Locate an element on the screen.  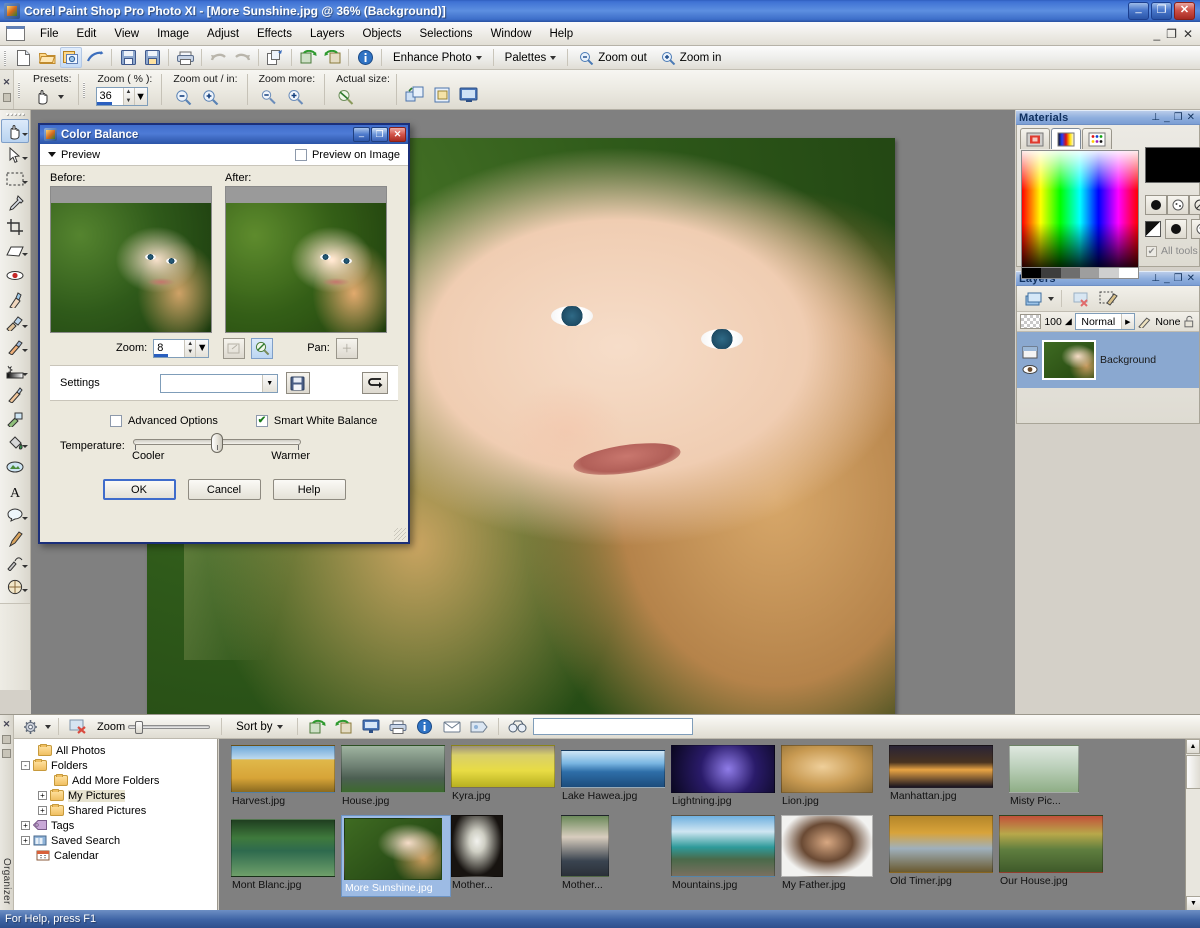
rotate-left-icon is located at coordinates (308, 57).